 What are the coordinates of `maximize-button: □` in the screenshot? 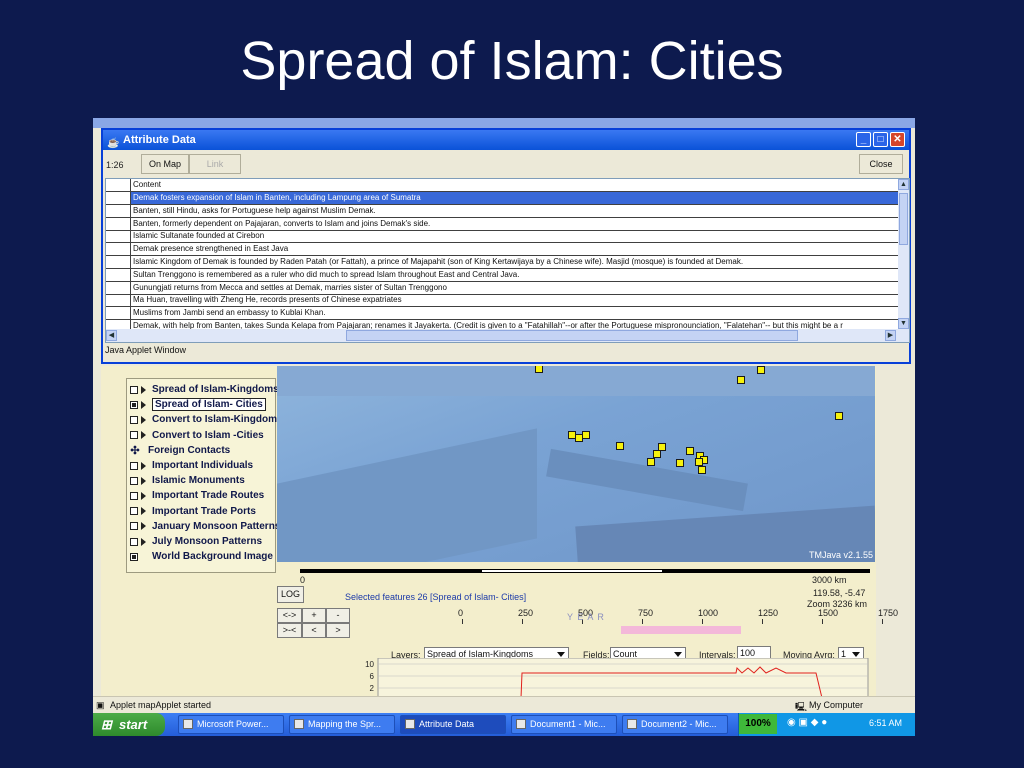 It's located at (880, 139).